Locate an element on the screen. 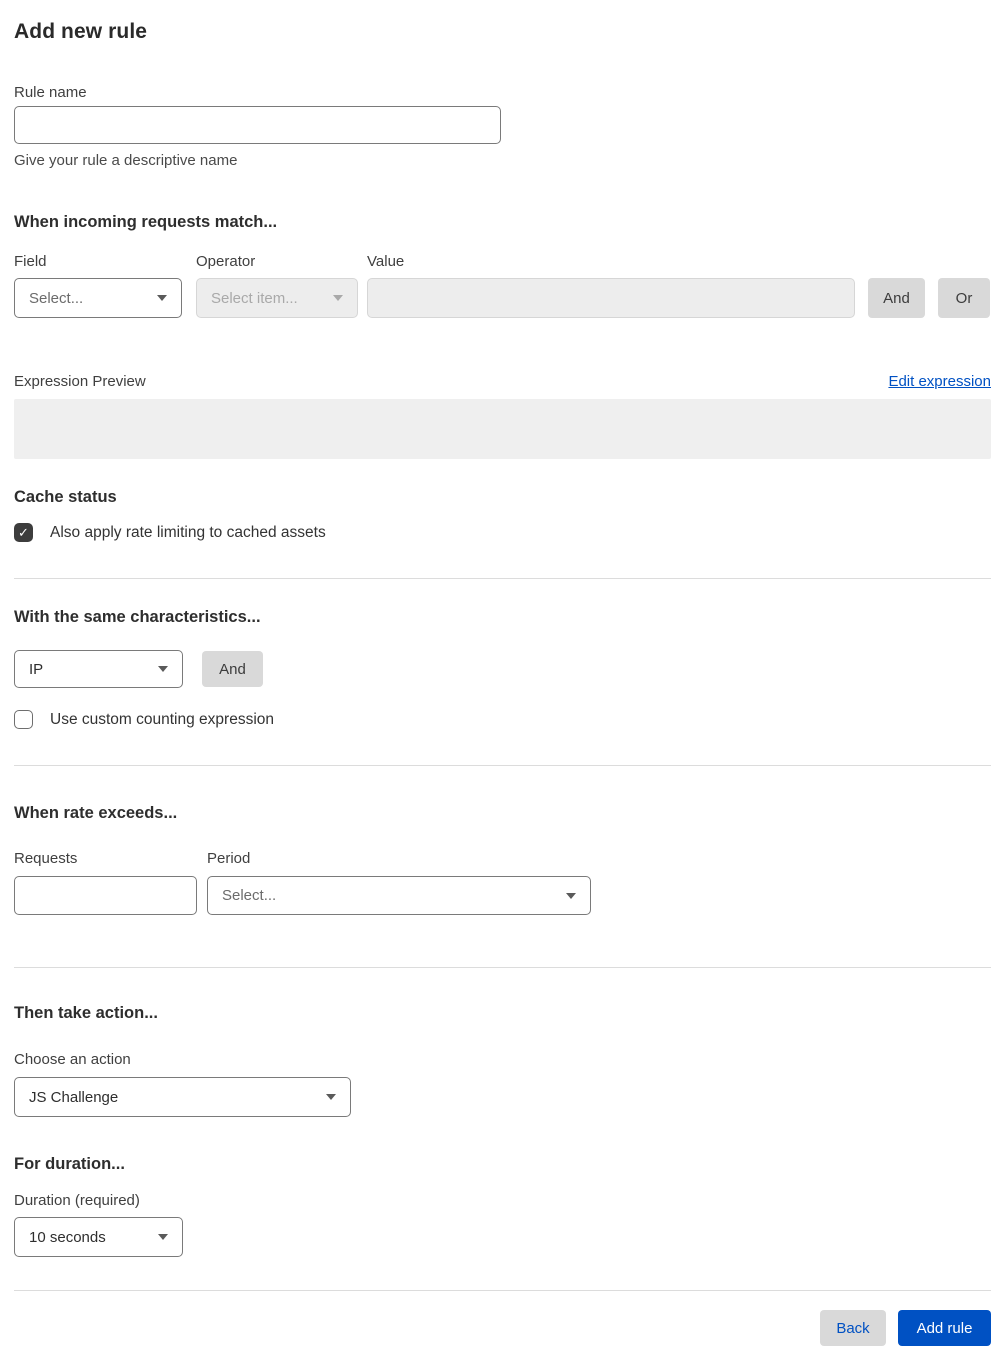  match-controls-row: Select... Select item... And Or is located at coordinates (502, 298).